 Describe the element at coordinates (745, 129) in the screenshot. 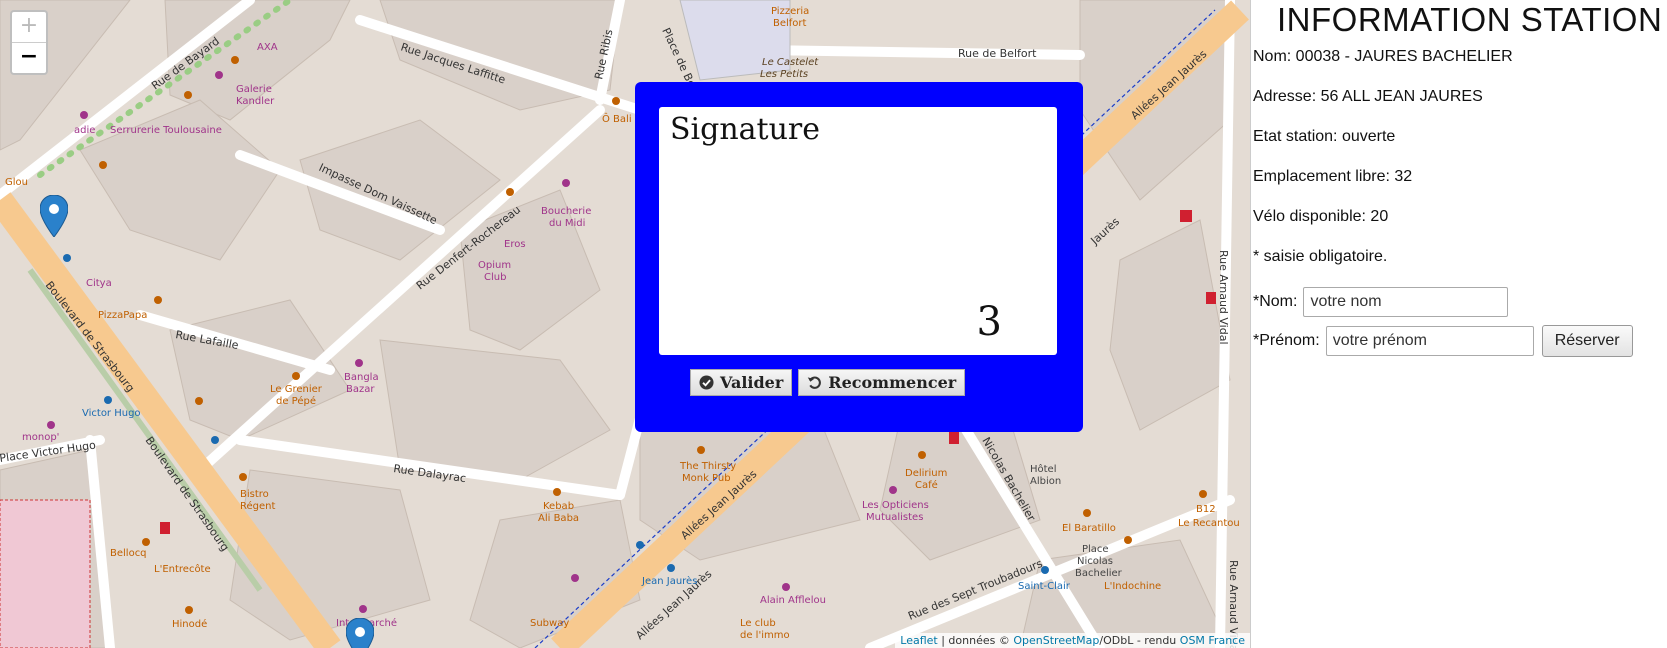

I see `signature-title: Signature` at that location.